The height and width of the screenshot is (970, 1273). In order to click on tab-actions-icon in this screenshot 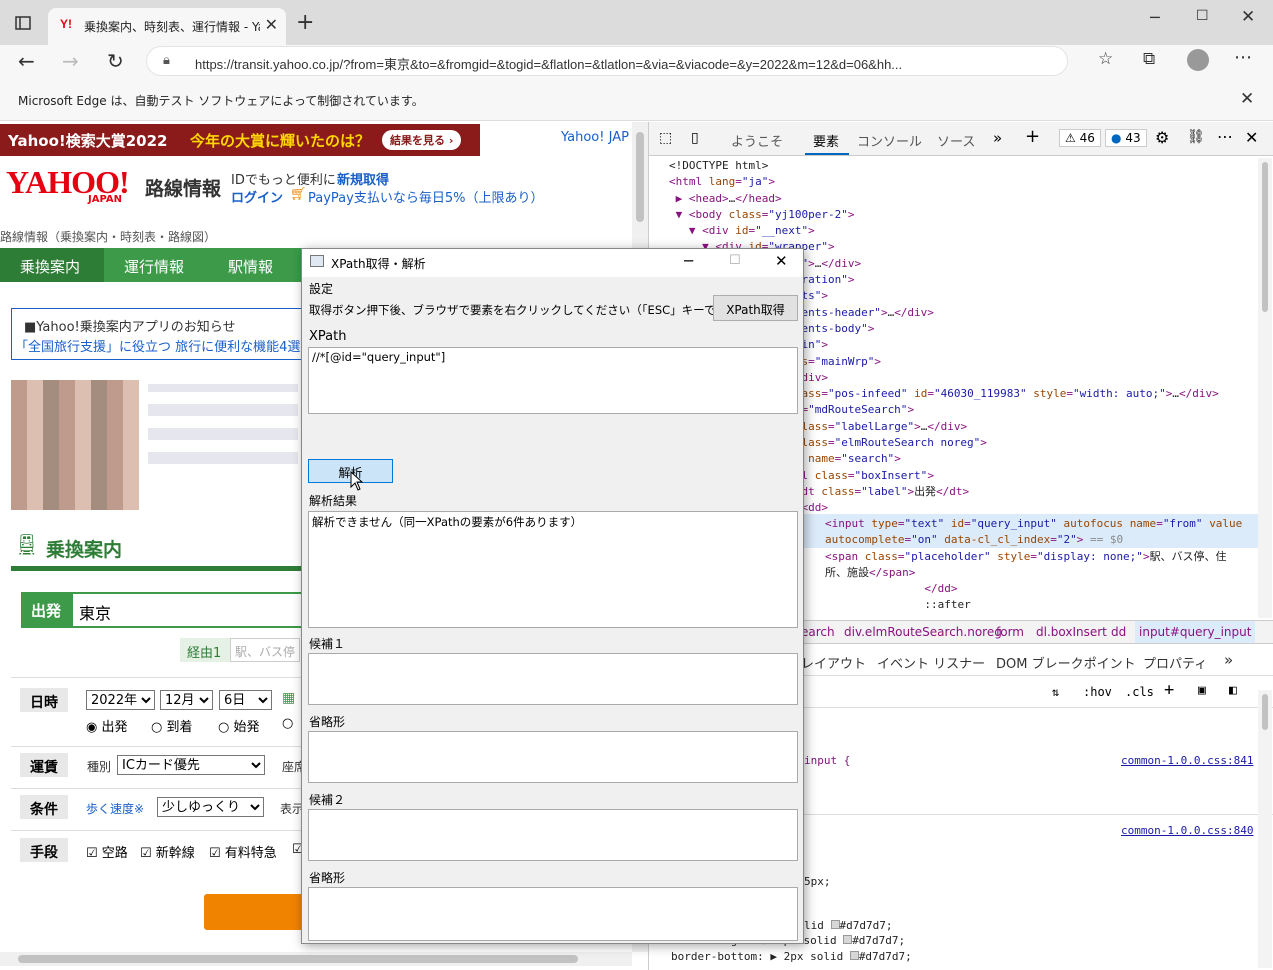, I will do `click(23, 23)`.